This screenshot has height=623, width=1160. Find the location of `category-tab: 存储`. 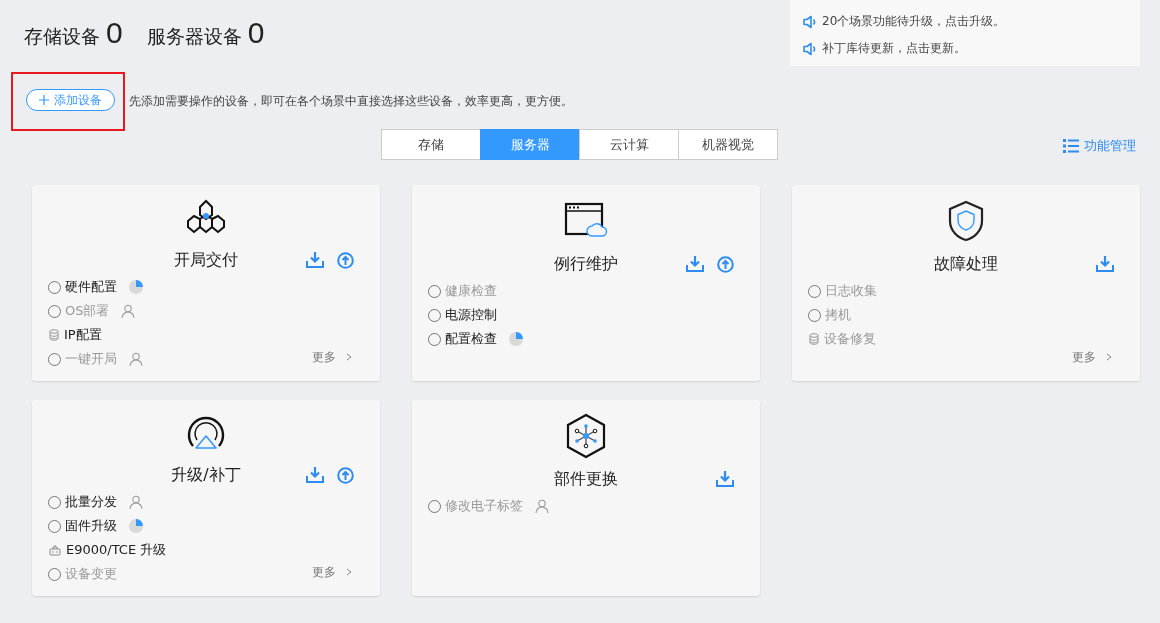

category-tab: 存储 is located at coordinates (431, 144).